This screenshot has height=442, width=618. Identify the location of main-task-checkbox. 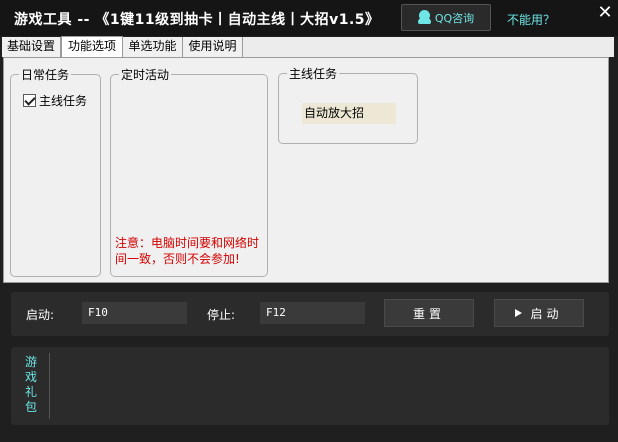
(29, 100).